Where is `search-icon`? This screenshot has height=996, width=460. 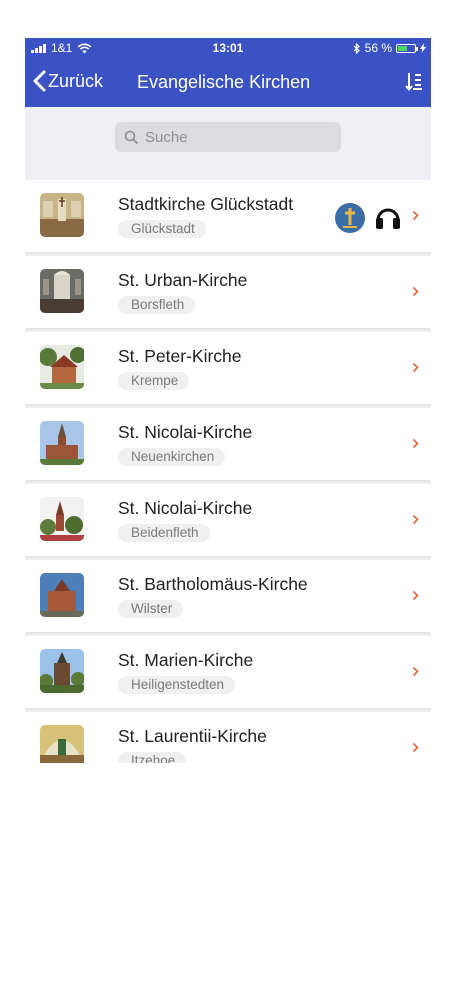 search-icon is located at coordinates (131, 137).